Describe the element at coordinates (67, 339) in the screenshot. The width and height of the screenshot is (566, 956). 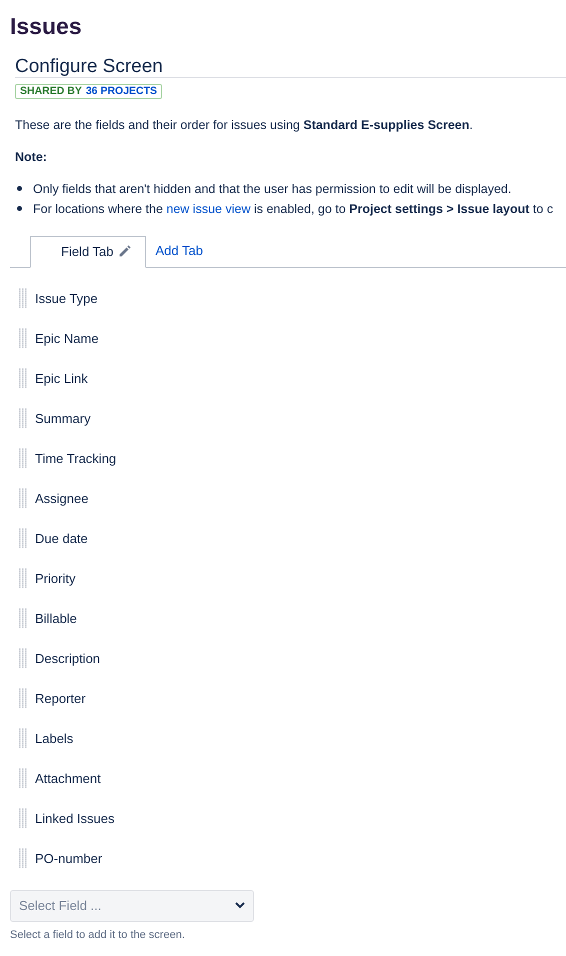
I see `field-name: Epic Name` at that location.